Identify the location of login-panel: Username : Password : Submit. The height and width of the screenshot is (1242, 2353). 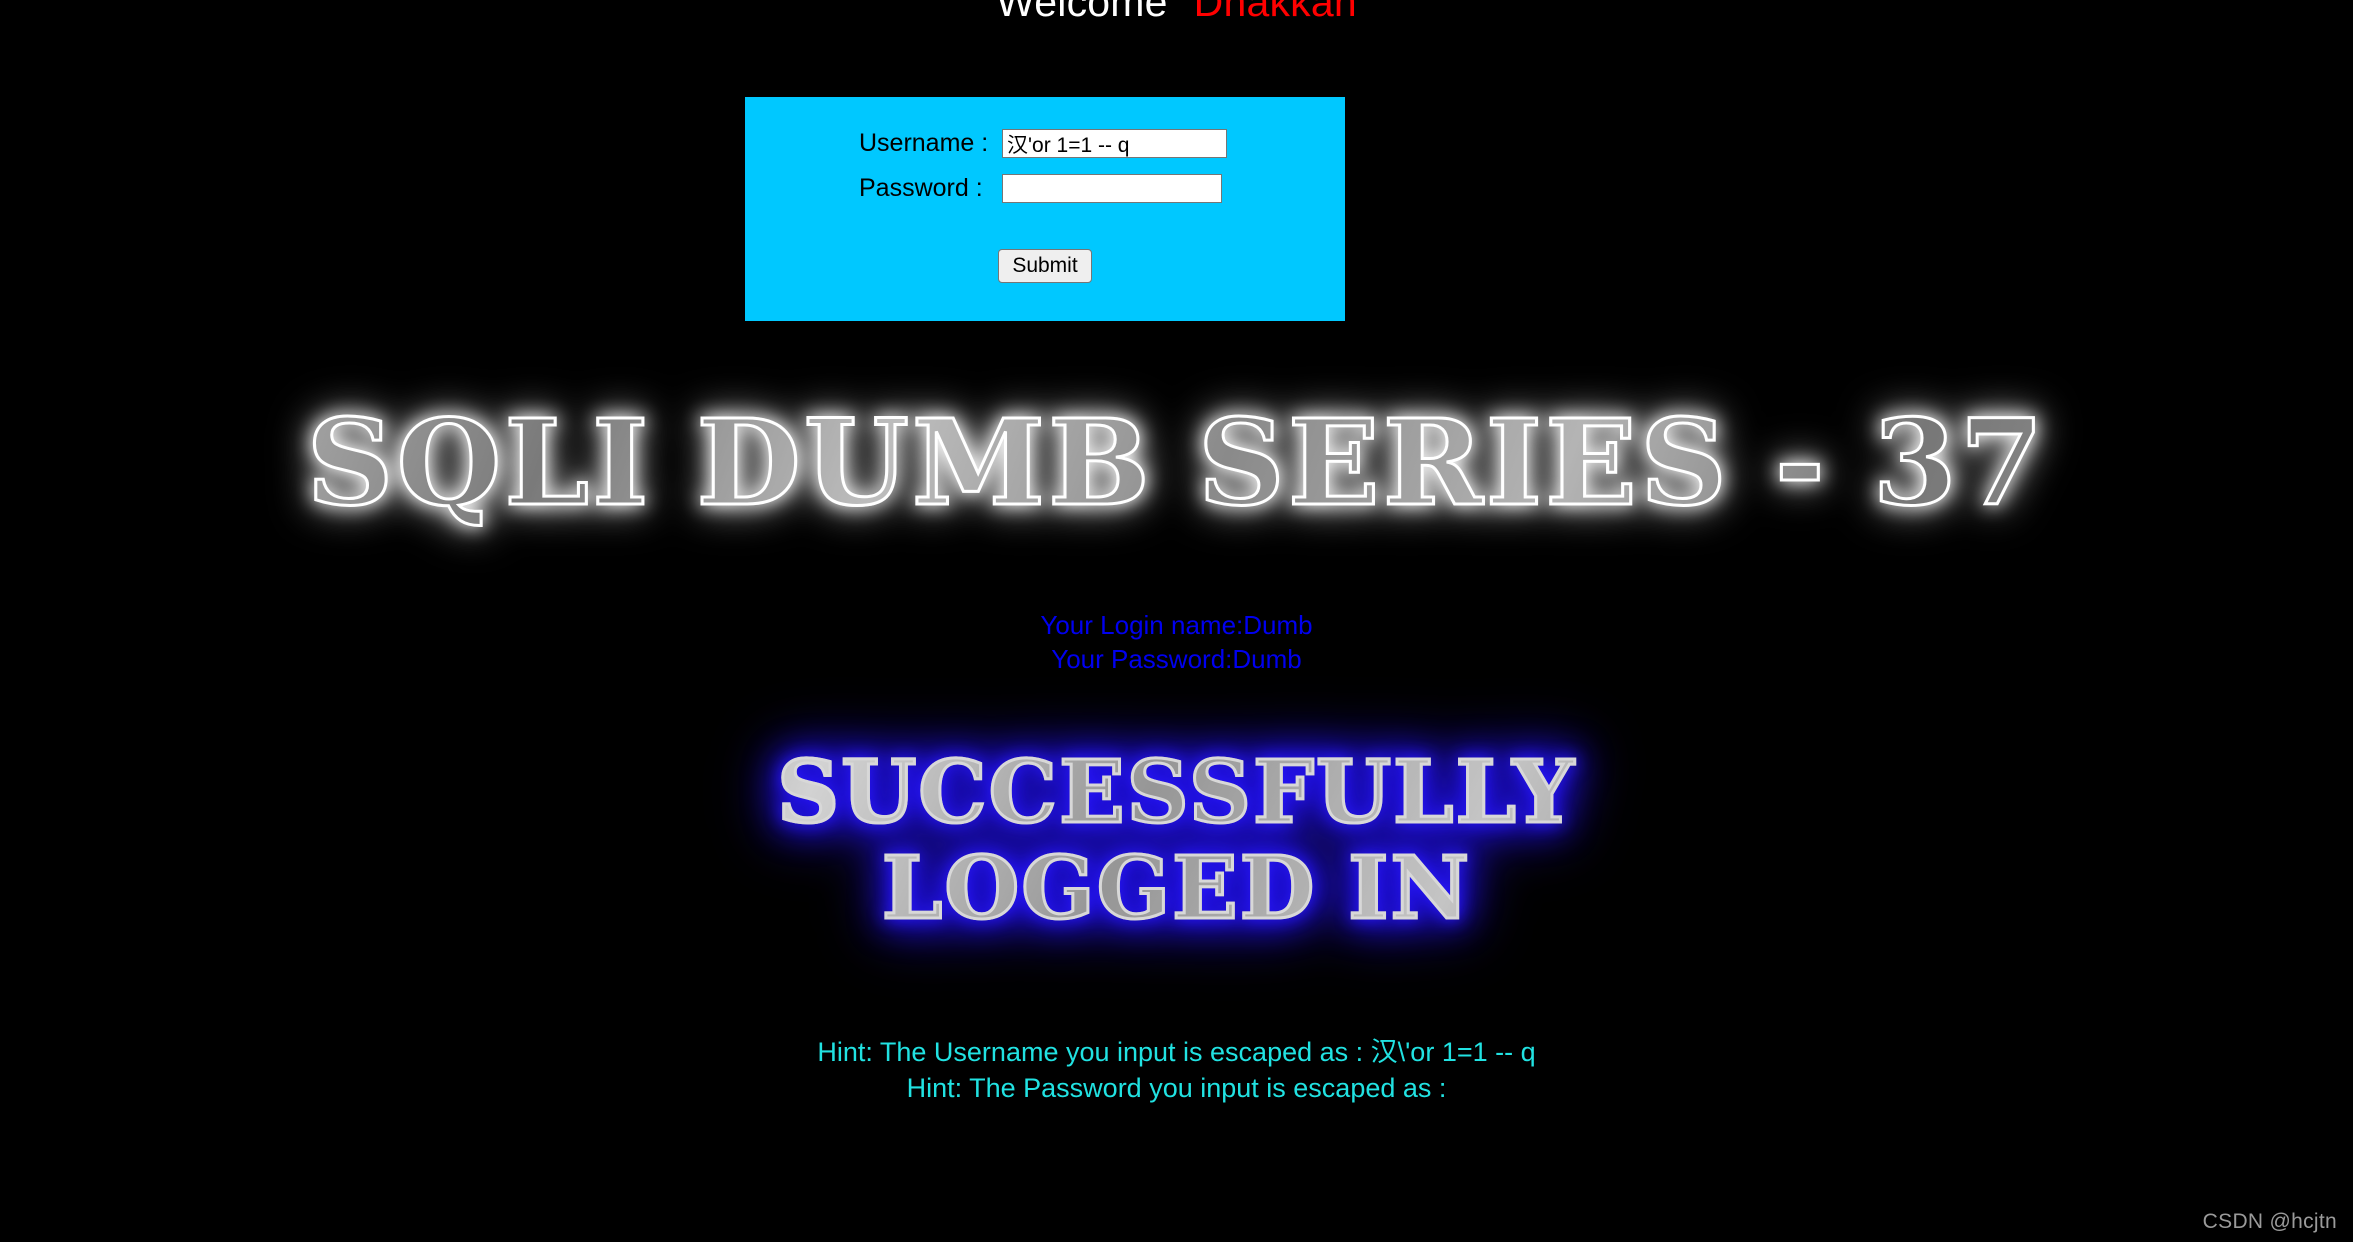
(1045, 209).